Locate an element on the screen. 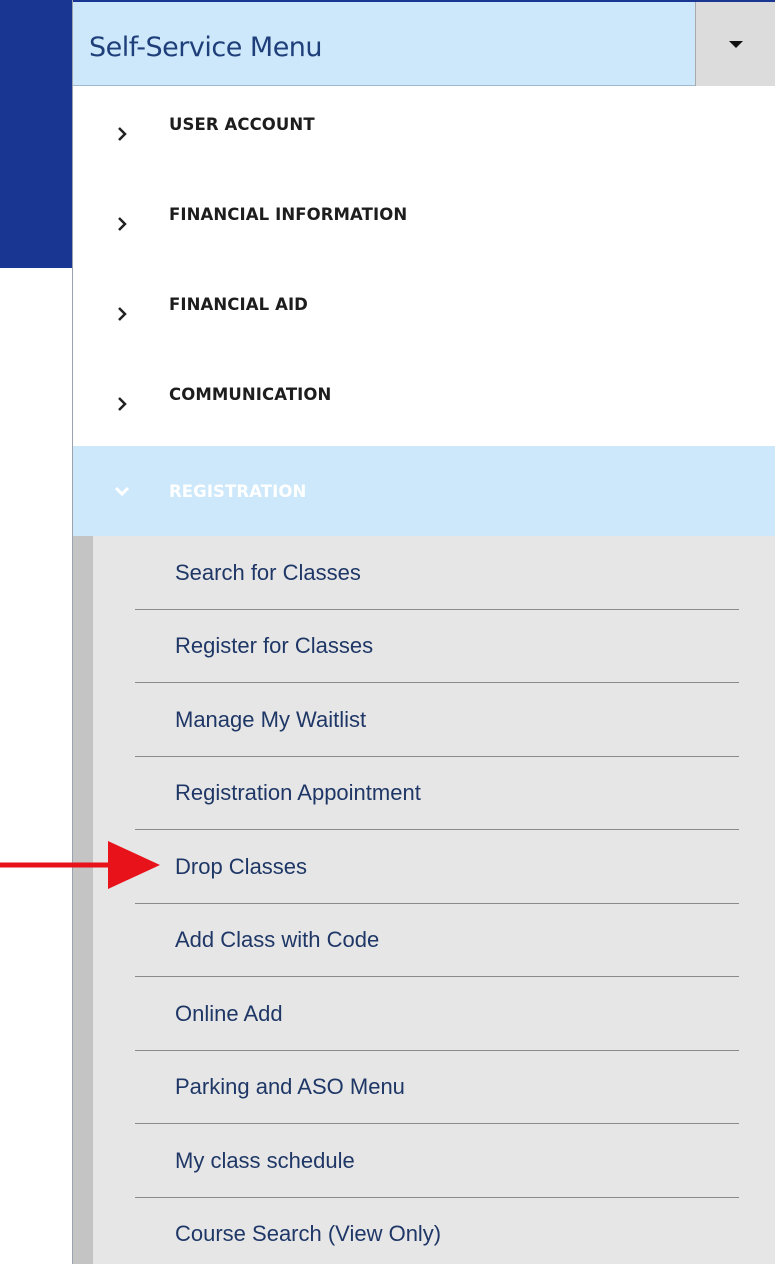 The width and height of the screenshot is (775, 1264). category-label: FINANCIAL AID is located at coordinates (238, 304).